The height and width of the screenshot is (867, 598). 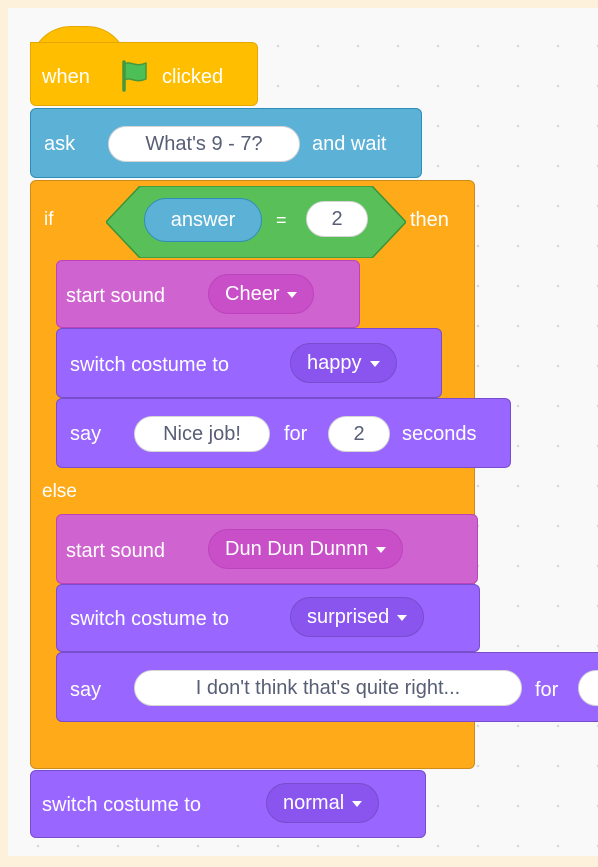 What do you see at coordinates (66, 77) in the screenshot?
I see `when-label: when` at bounding box center [66, 77].